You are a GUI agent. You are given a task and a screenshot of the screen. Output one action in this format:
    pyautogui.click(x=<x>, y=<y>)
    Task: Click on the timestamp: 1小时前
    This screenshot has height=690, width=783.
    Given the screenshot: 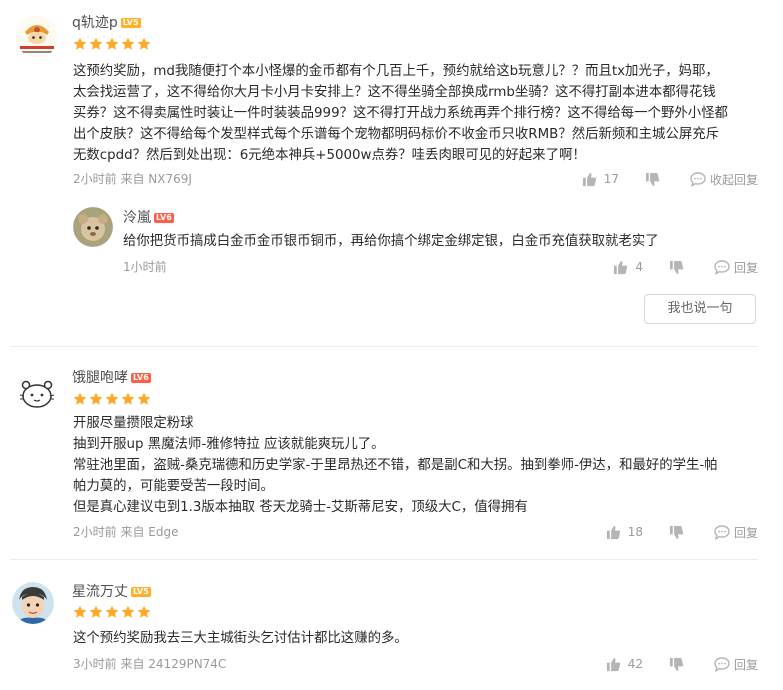 What is the action you would take?
    pyautogui.click(x=145, y=267)
    